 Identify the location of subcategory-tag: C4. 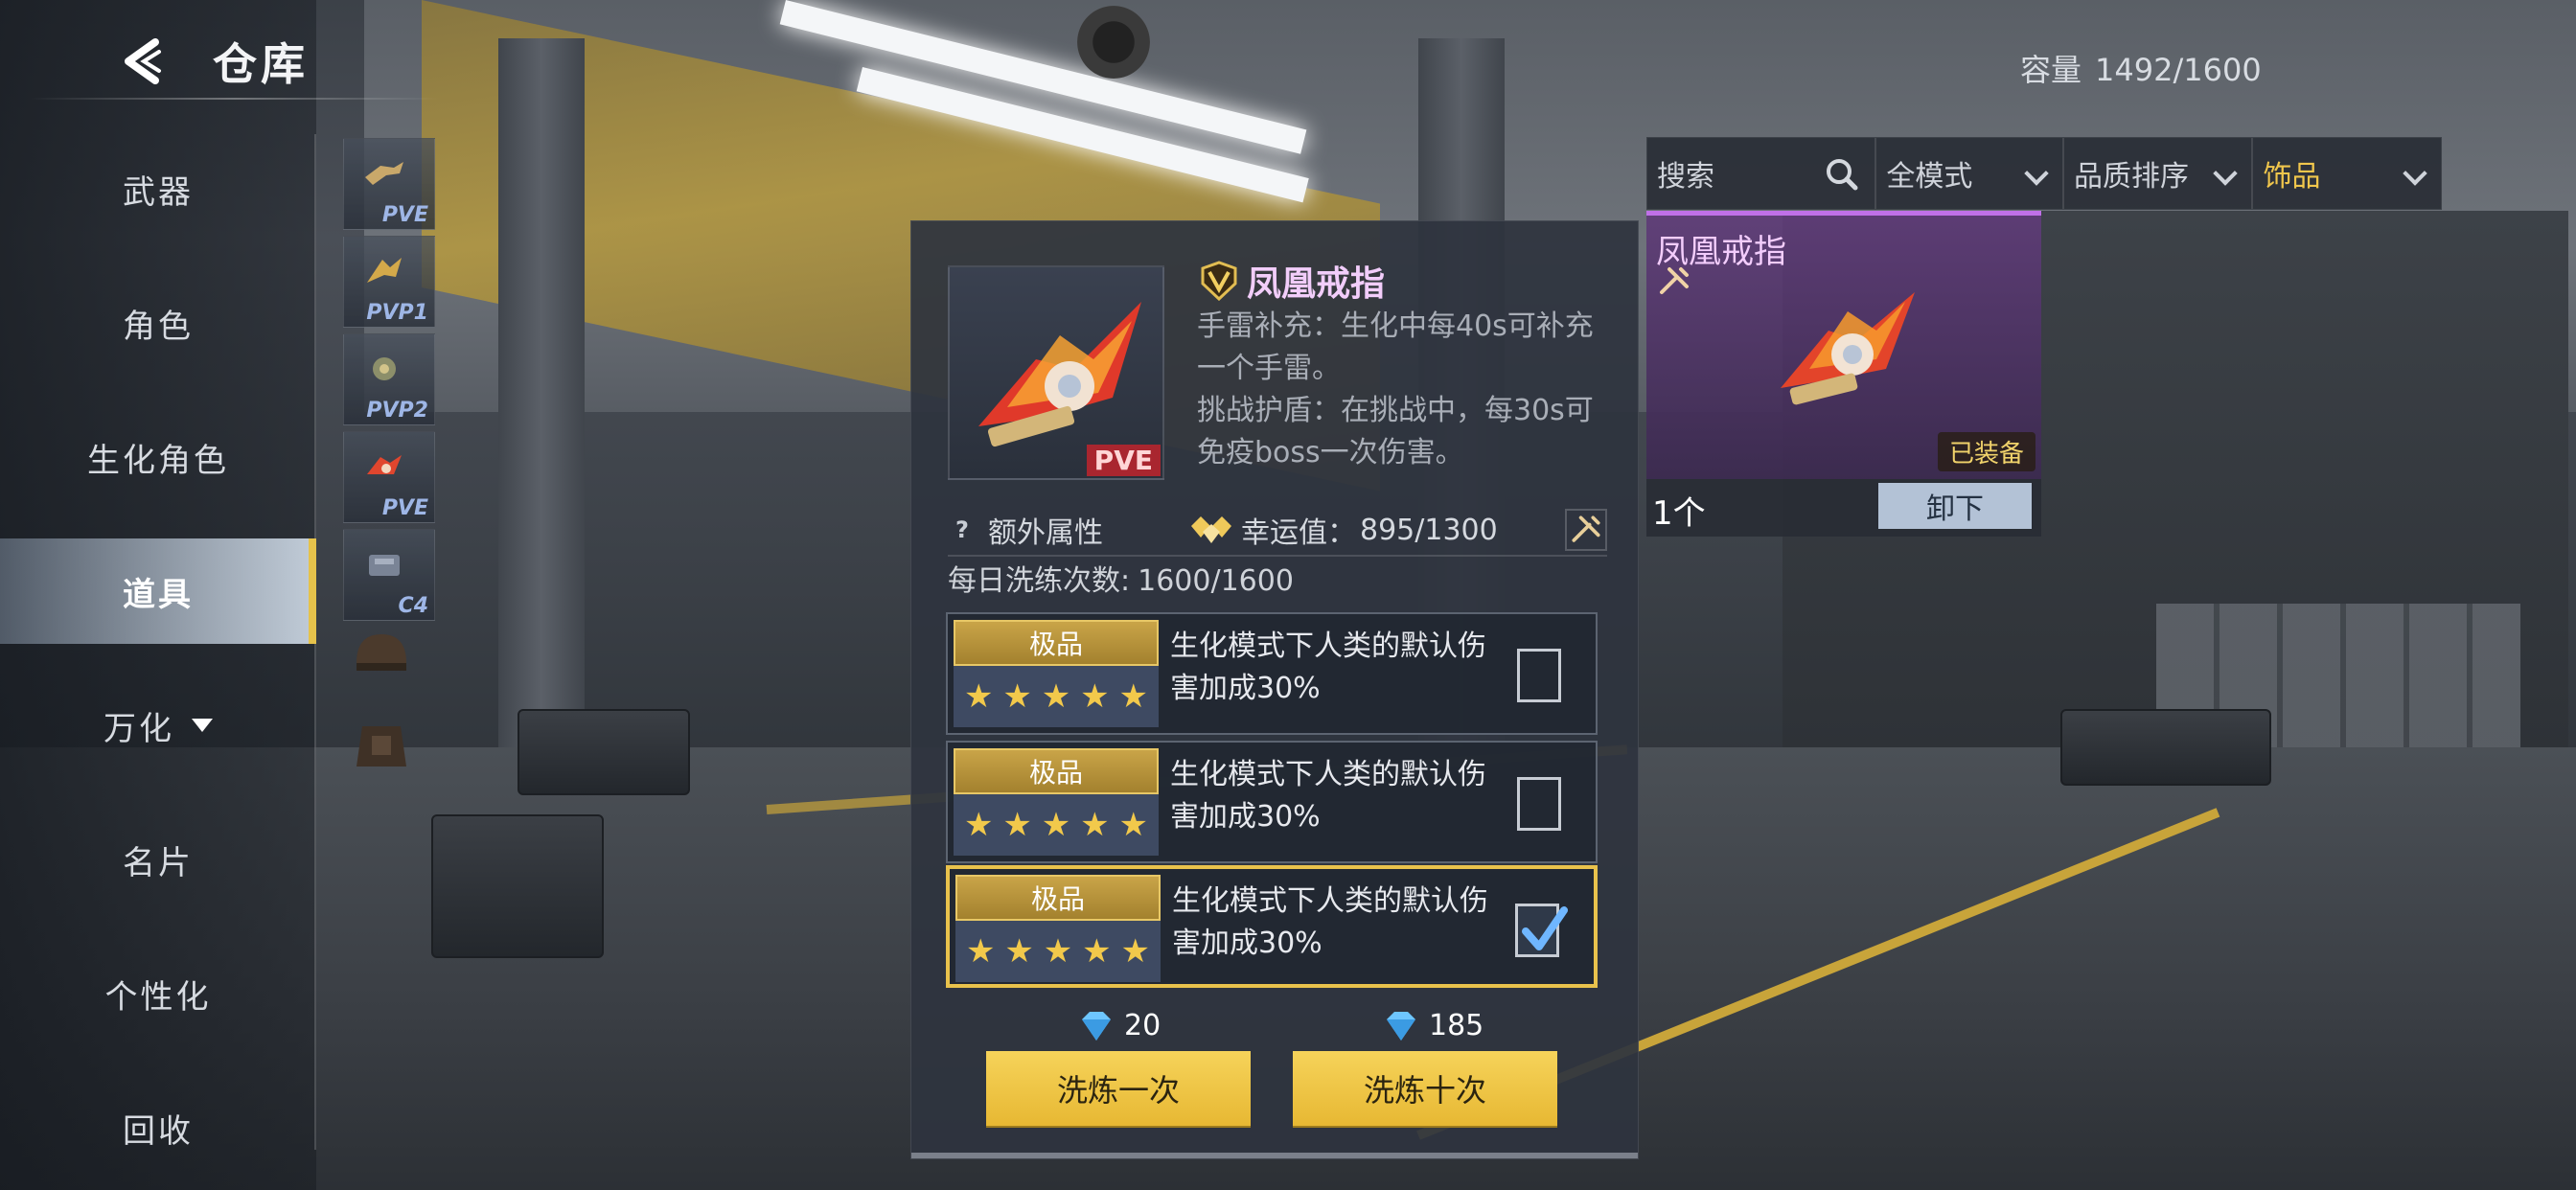
(413, 606).